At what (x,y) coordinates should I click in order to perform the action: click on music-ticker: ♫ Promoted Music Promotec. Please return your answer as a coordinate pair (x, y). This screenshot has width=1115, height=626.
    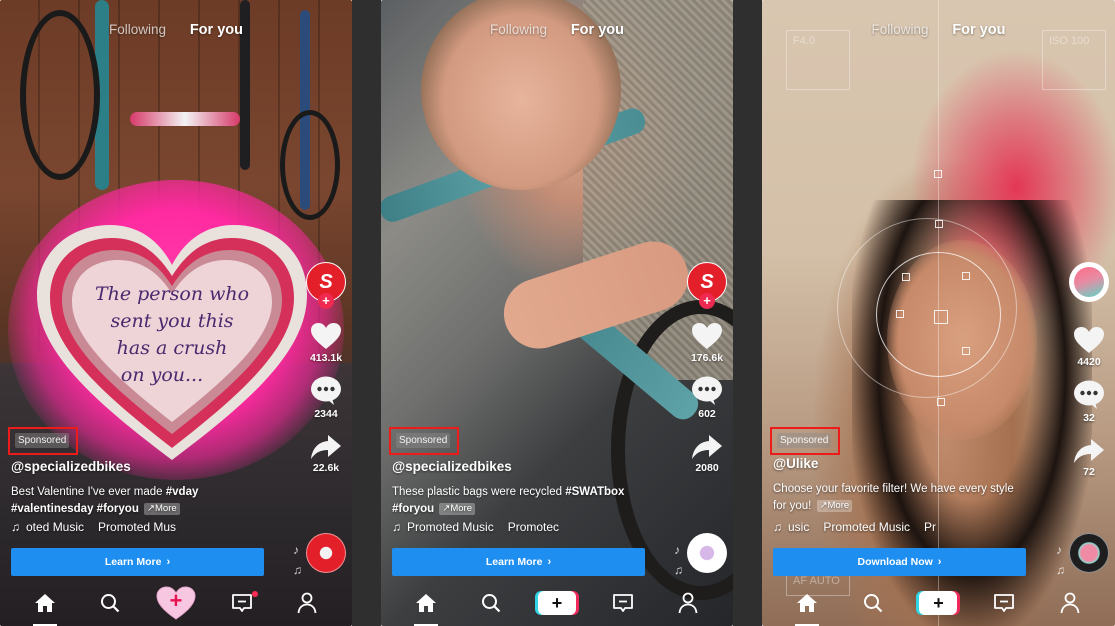
    Looking at the image, I should click on (497, 527).